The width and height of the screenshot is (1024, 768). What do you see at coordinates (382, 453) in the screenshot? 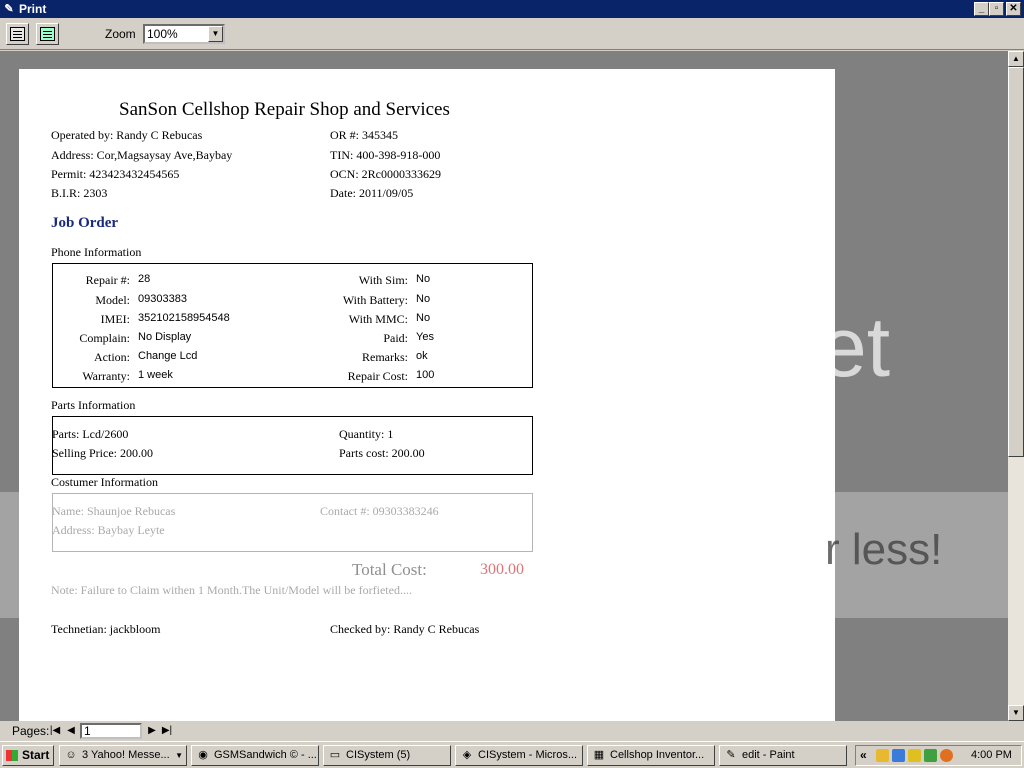
I see `parts-cost: Parts cost: 200.00` at bounding box center [382, 453].